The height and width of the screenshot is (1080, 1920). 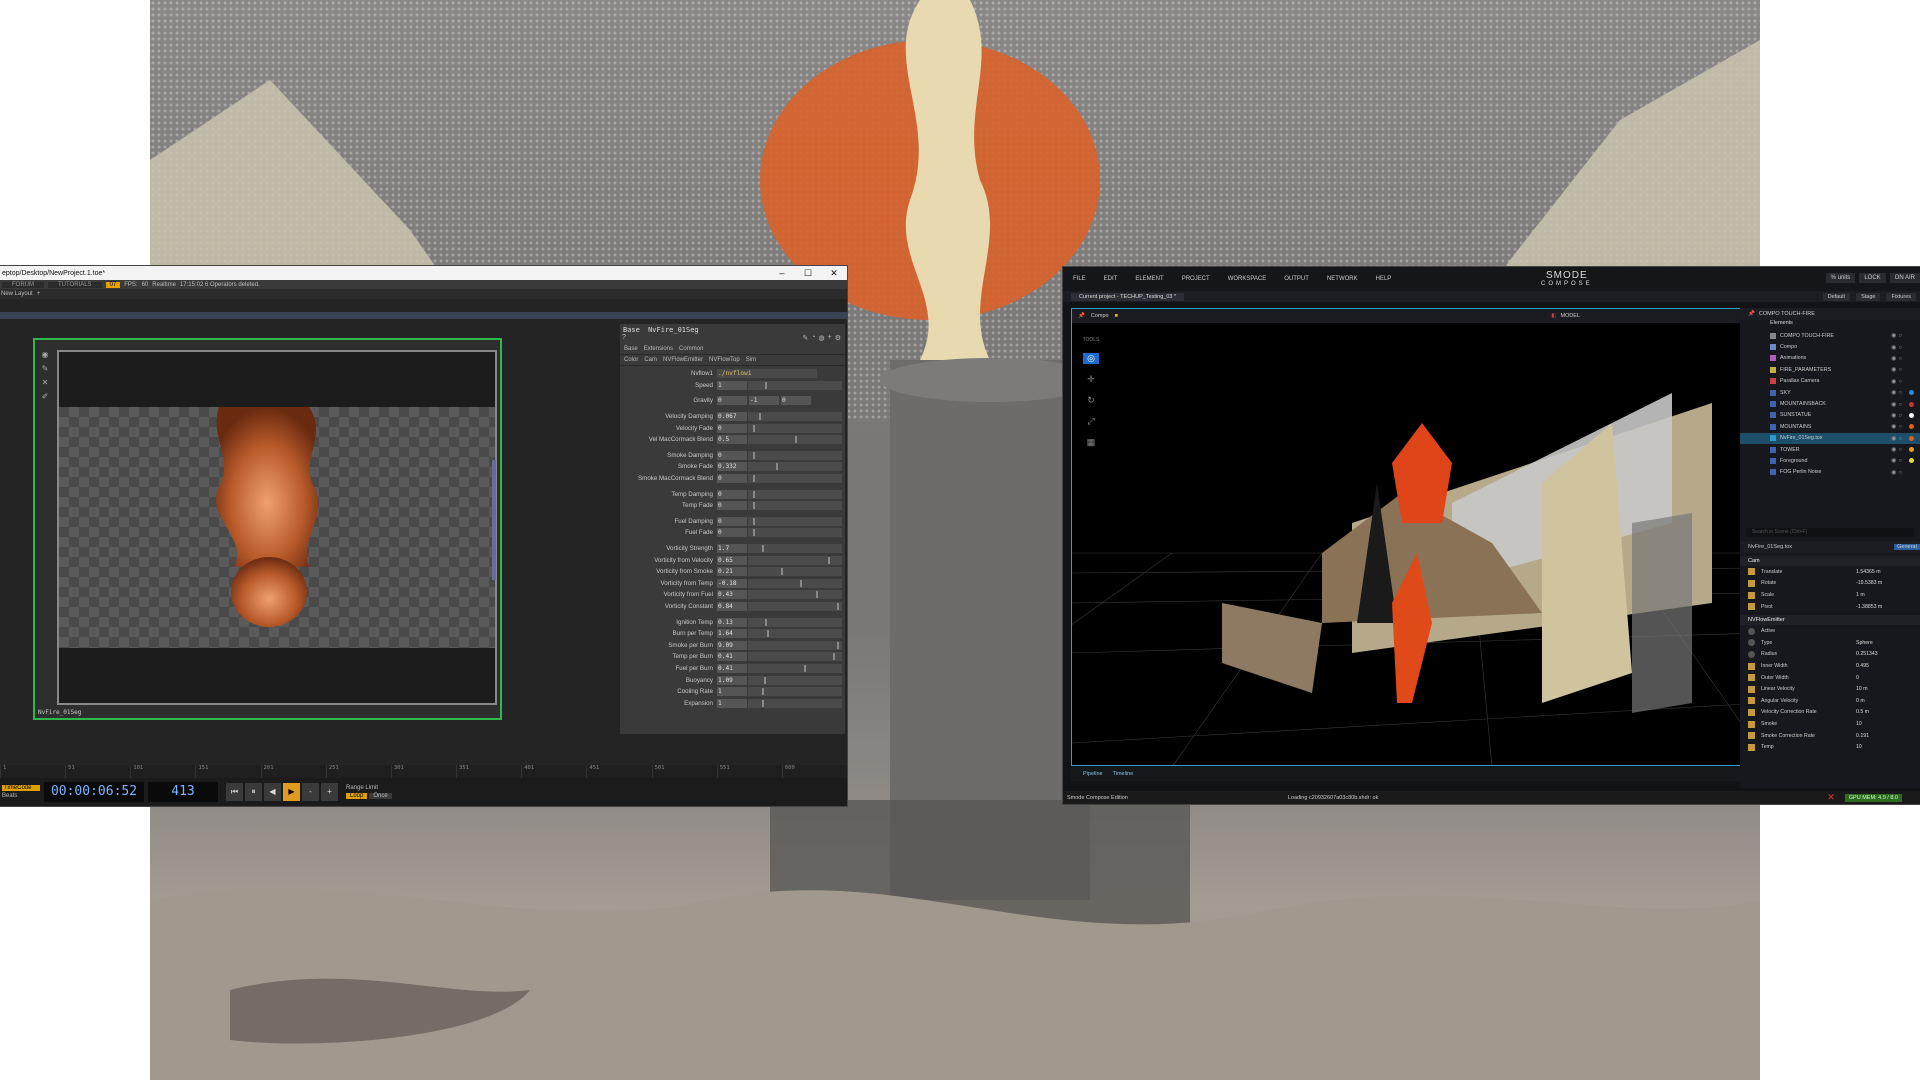 What do you see at coordinates (1872, 278) in the screenshot?
I see `lock-button: LOCK` at bounding box center [1872, 278].